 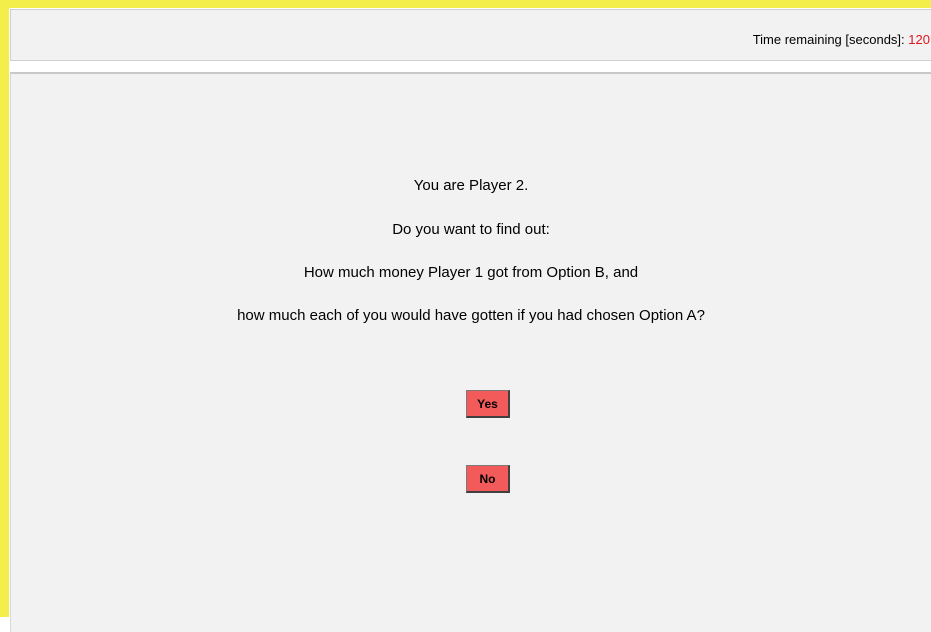 I want to click on timer: Time remaining [seconds]: 120, so click(x=841, y=39).